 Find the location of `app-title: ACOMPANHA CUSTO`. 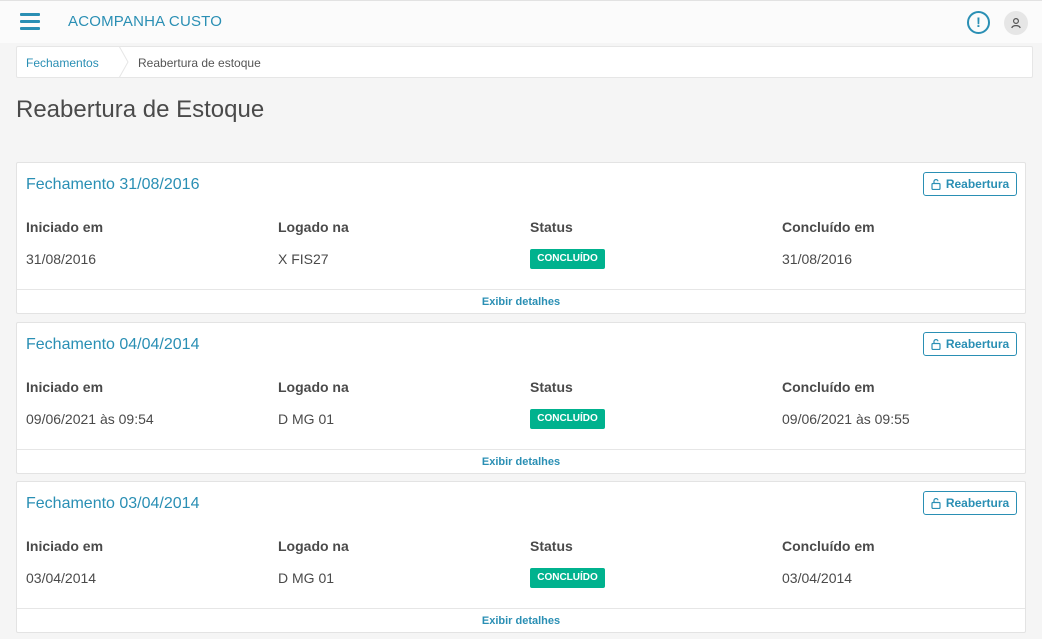

app-title: ACOMPANHA CUSTO is located at coordinates (145, 21).